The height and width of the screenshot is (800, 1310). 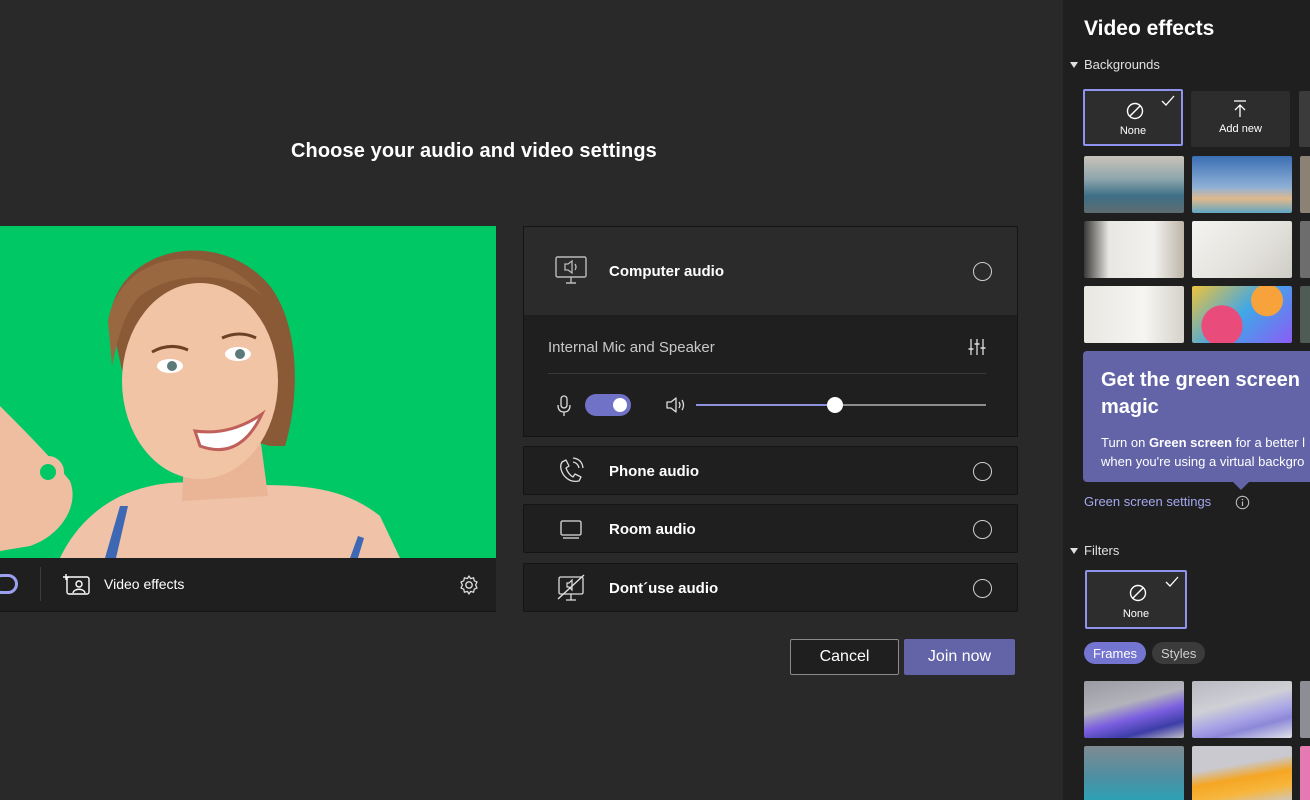 What do you see at coordinates (1203, 461) in the screenshot?
I see `callout-text: when you're using a virtual backgro` at bounding box center [1203, 461].